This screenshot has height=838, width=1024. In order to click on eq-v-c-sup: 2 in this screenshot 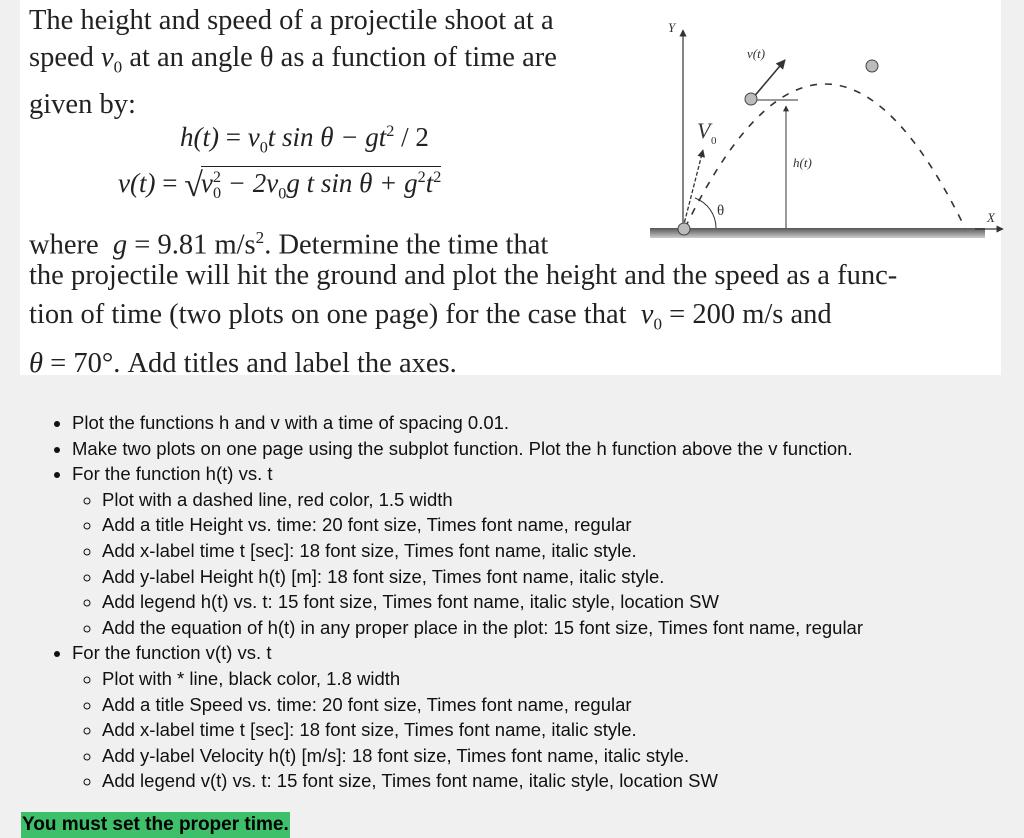, I will do `click(421, 177)`.